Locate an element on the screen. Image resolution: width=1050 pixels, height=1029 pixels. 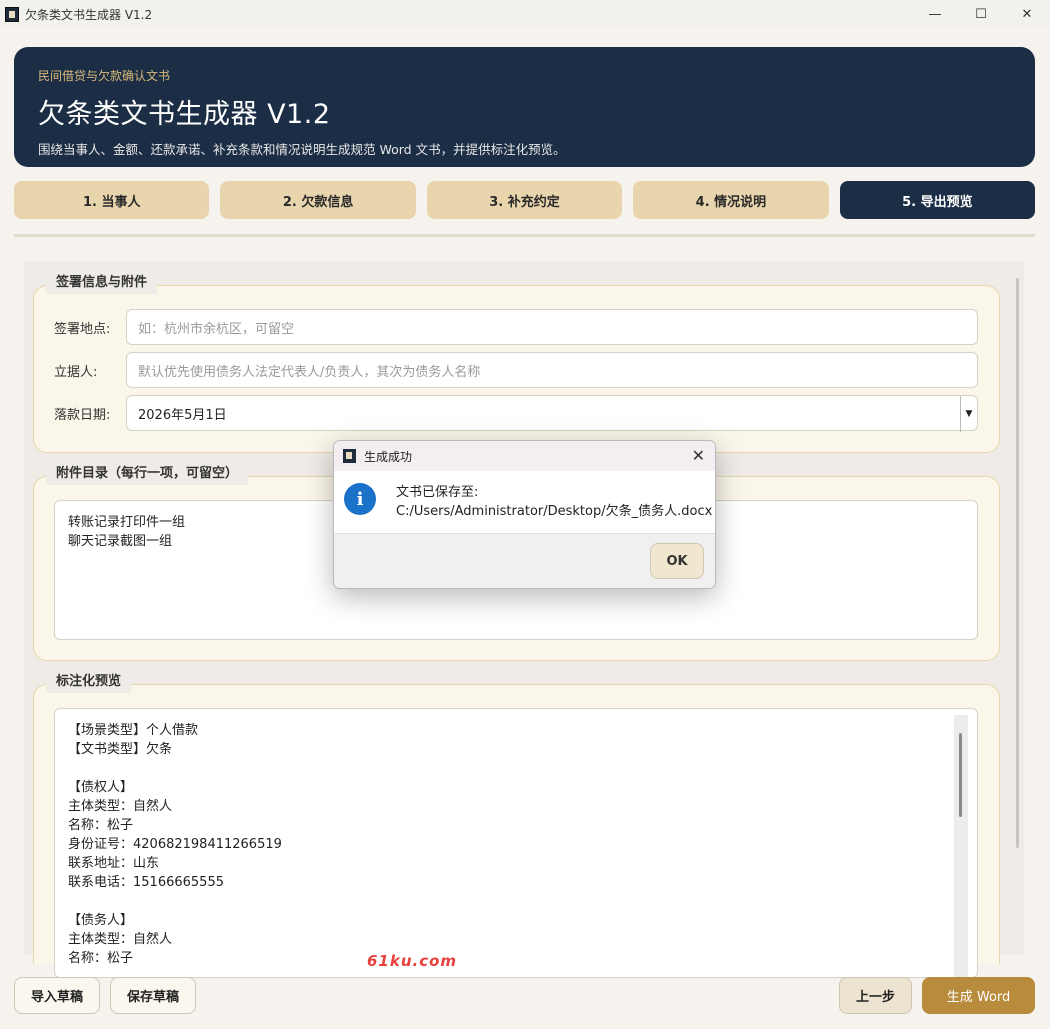
place-label: 签署地点: is located at coordinates (82, 329).